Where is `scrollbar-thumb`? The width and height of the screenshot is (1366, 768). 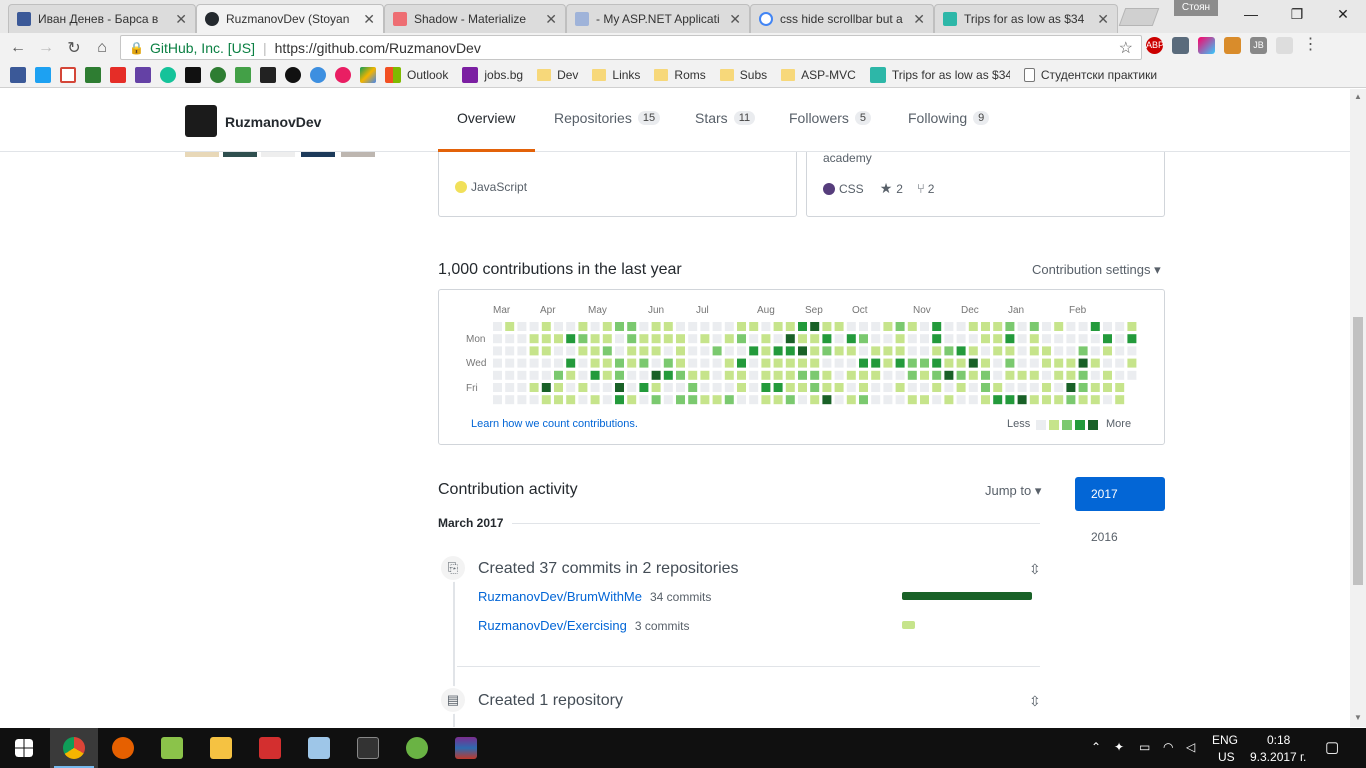 scrollbar-thumb is located at coordinates (1358, 451).